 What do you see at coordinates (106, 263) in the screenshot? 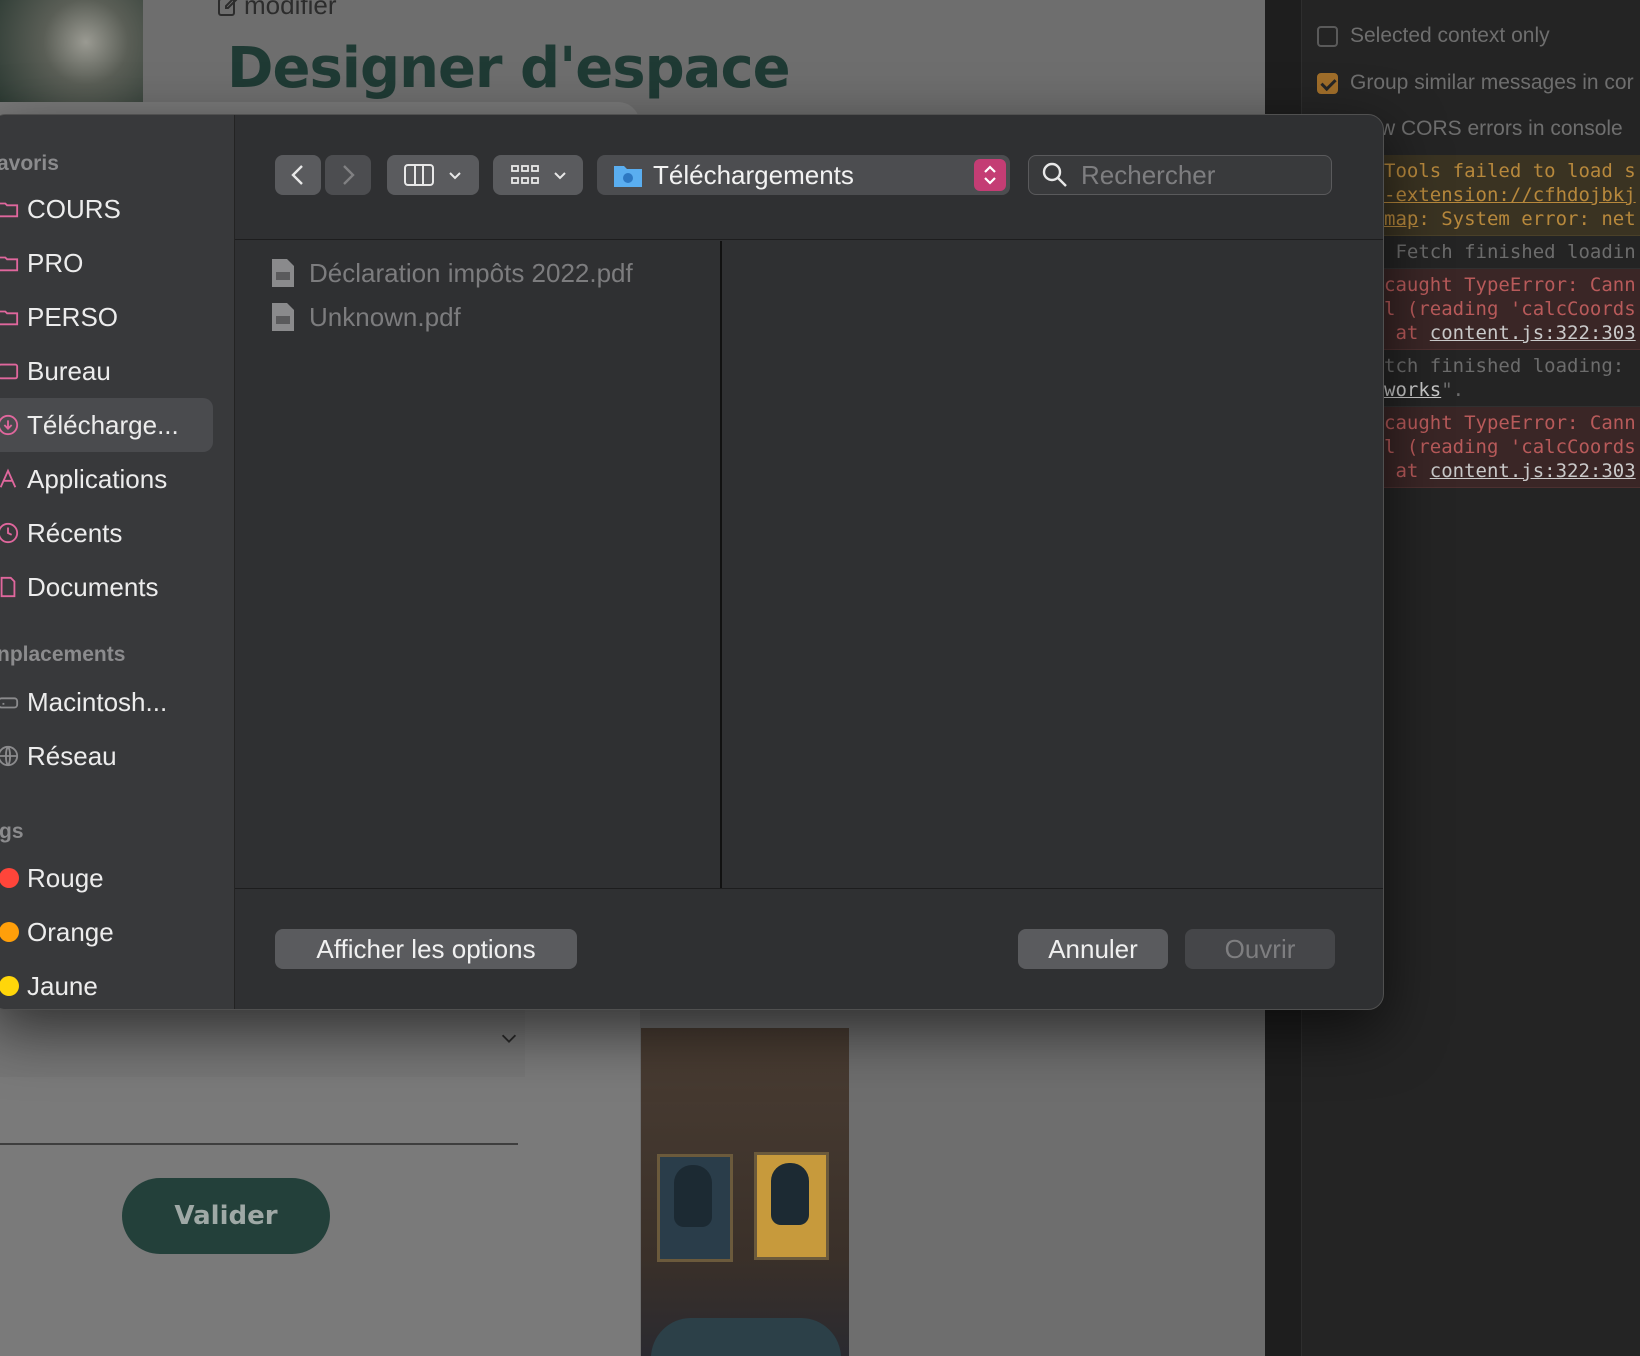
I see `sidebar-item-pro: PRO` at bounding box center [106, 263].